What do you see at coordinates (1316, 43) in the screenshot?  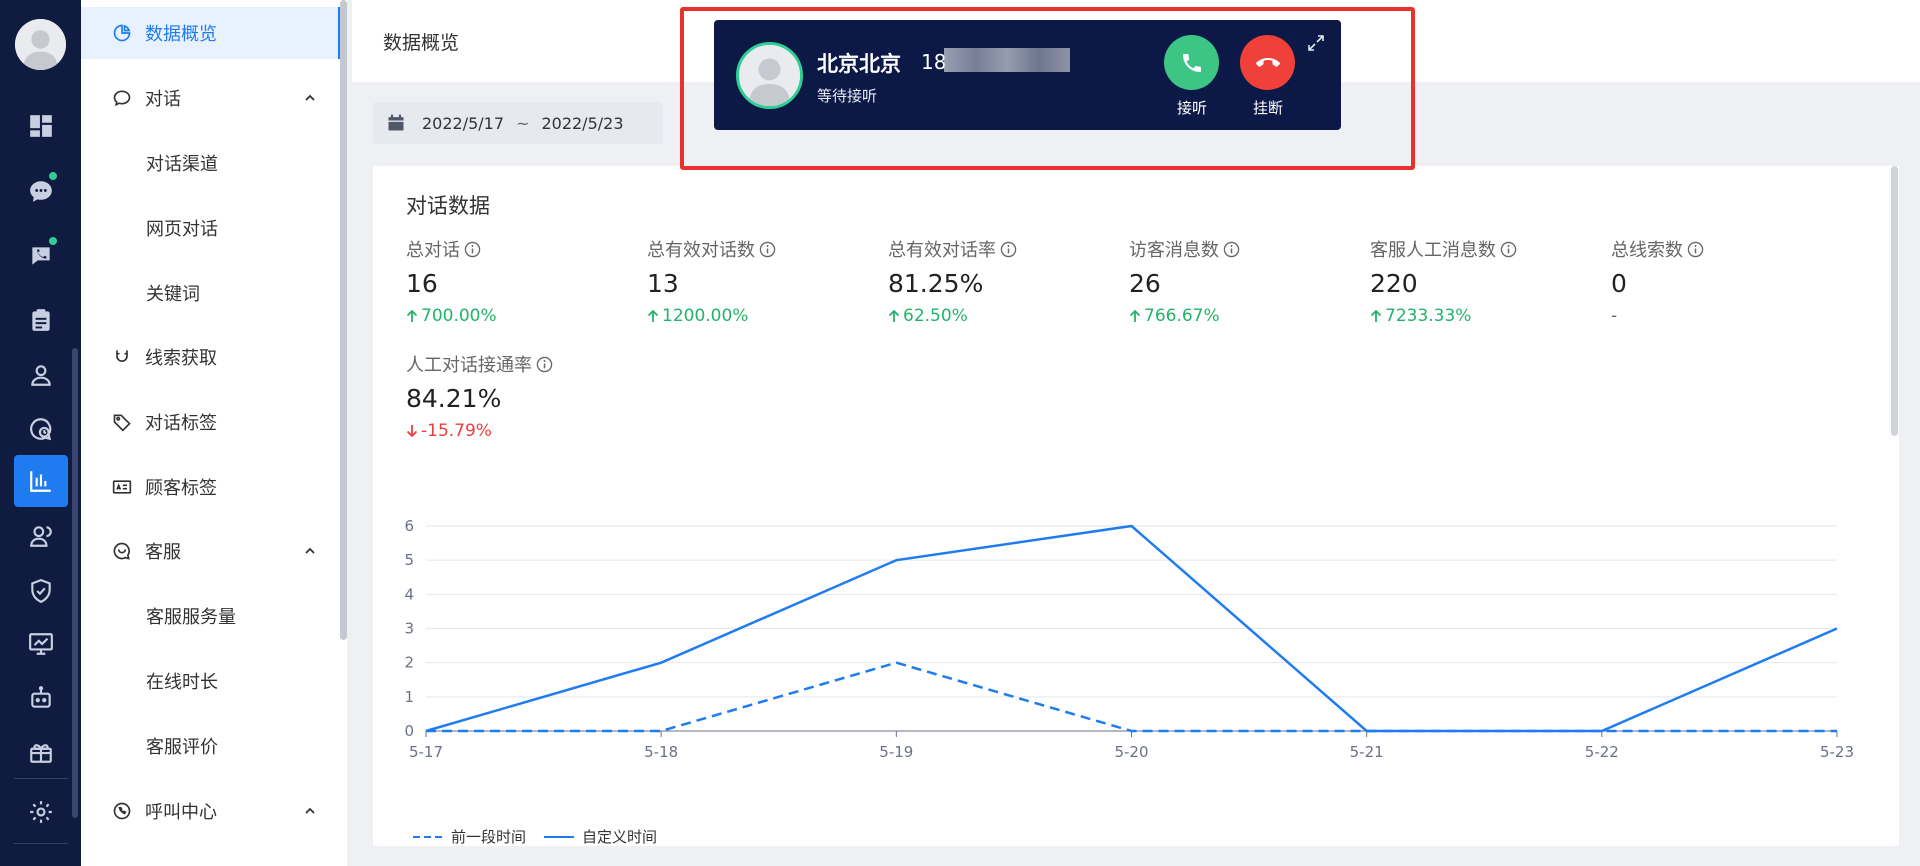 I see `expand-icon` at bounding box center [1316, 43].